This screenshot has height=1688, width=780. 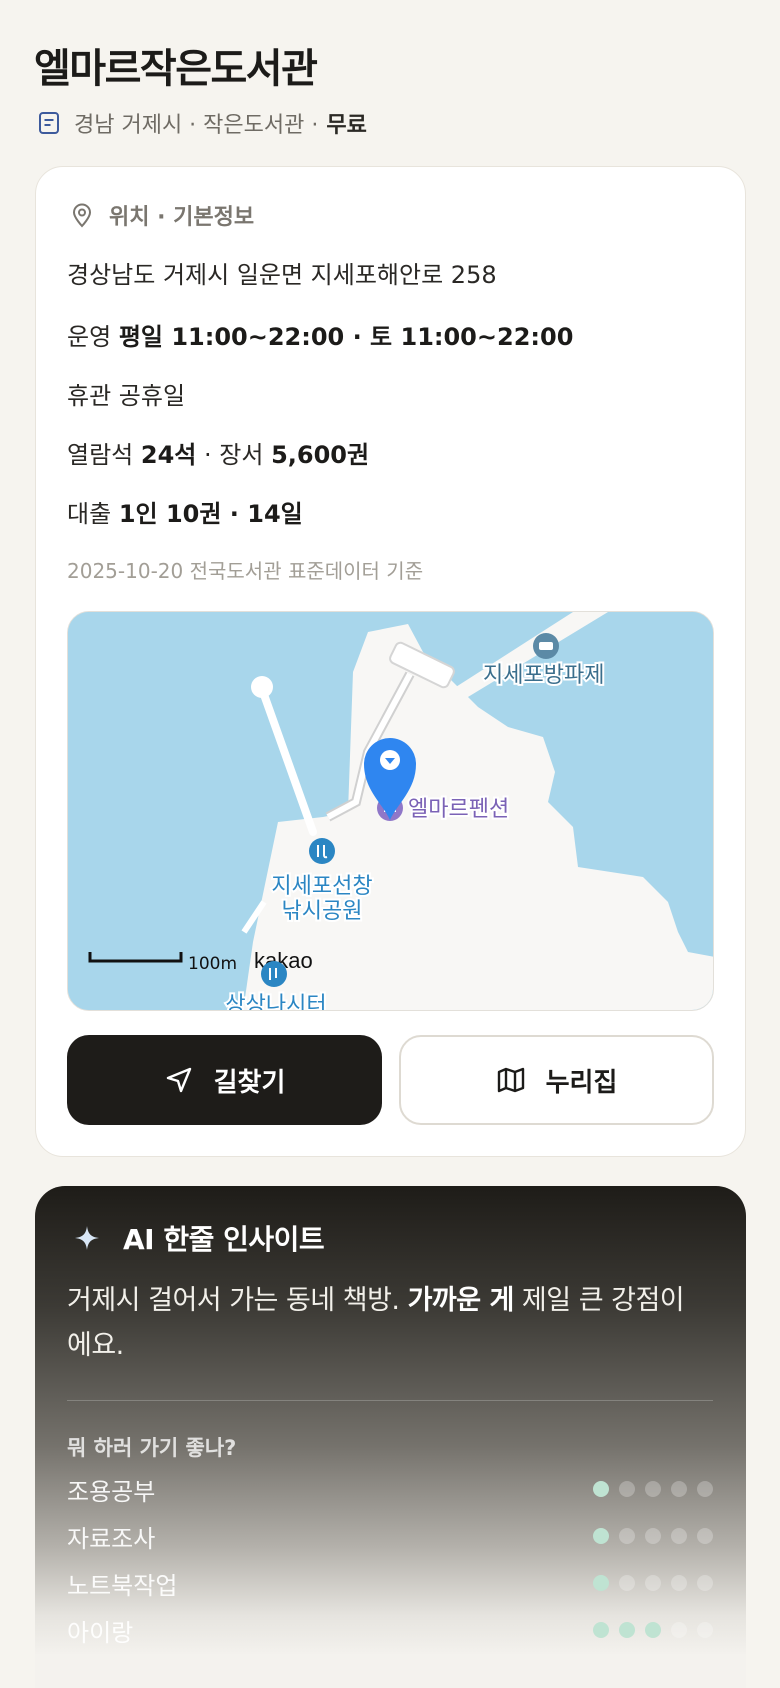 I want to click on park-label-line1: 지세포선창, so click(x=321, y=886).